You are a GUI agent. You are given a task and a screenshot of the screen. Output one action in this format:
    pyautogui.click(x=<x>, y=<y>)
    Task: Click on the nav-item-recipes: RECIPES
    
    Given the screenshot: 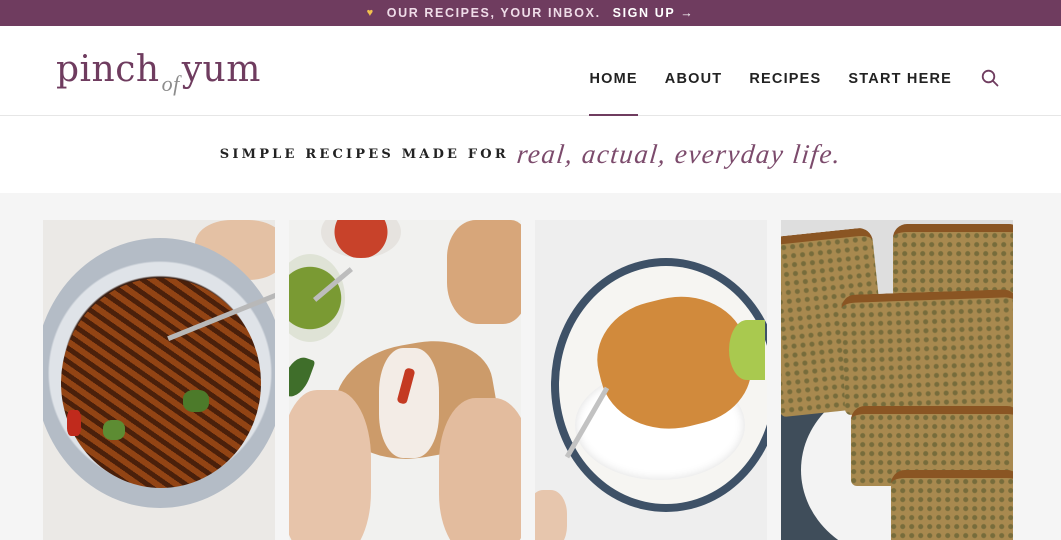 What is the action you would take?
    pyautogui.click(x=785, y=71)
    